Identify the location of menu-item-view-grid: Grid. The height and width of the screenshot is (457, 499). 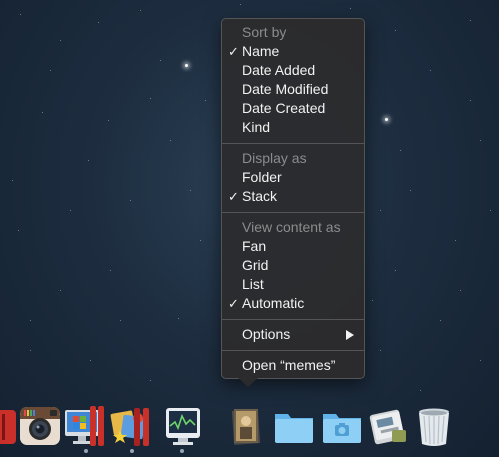
(293, 265).